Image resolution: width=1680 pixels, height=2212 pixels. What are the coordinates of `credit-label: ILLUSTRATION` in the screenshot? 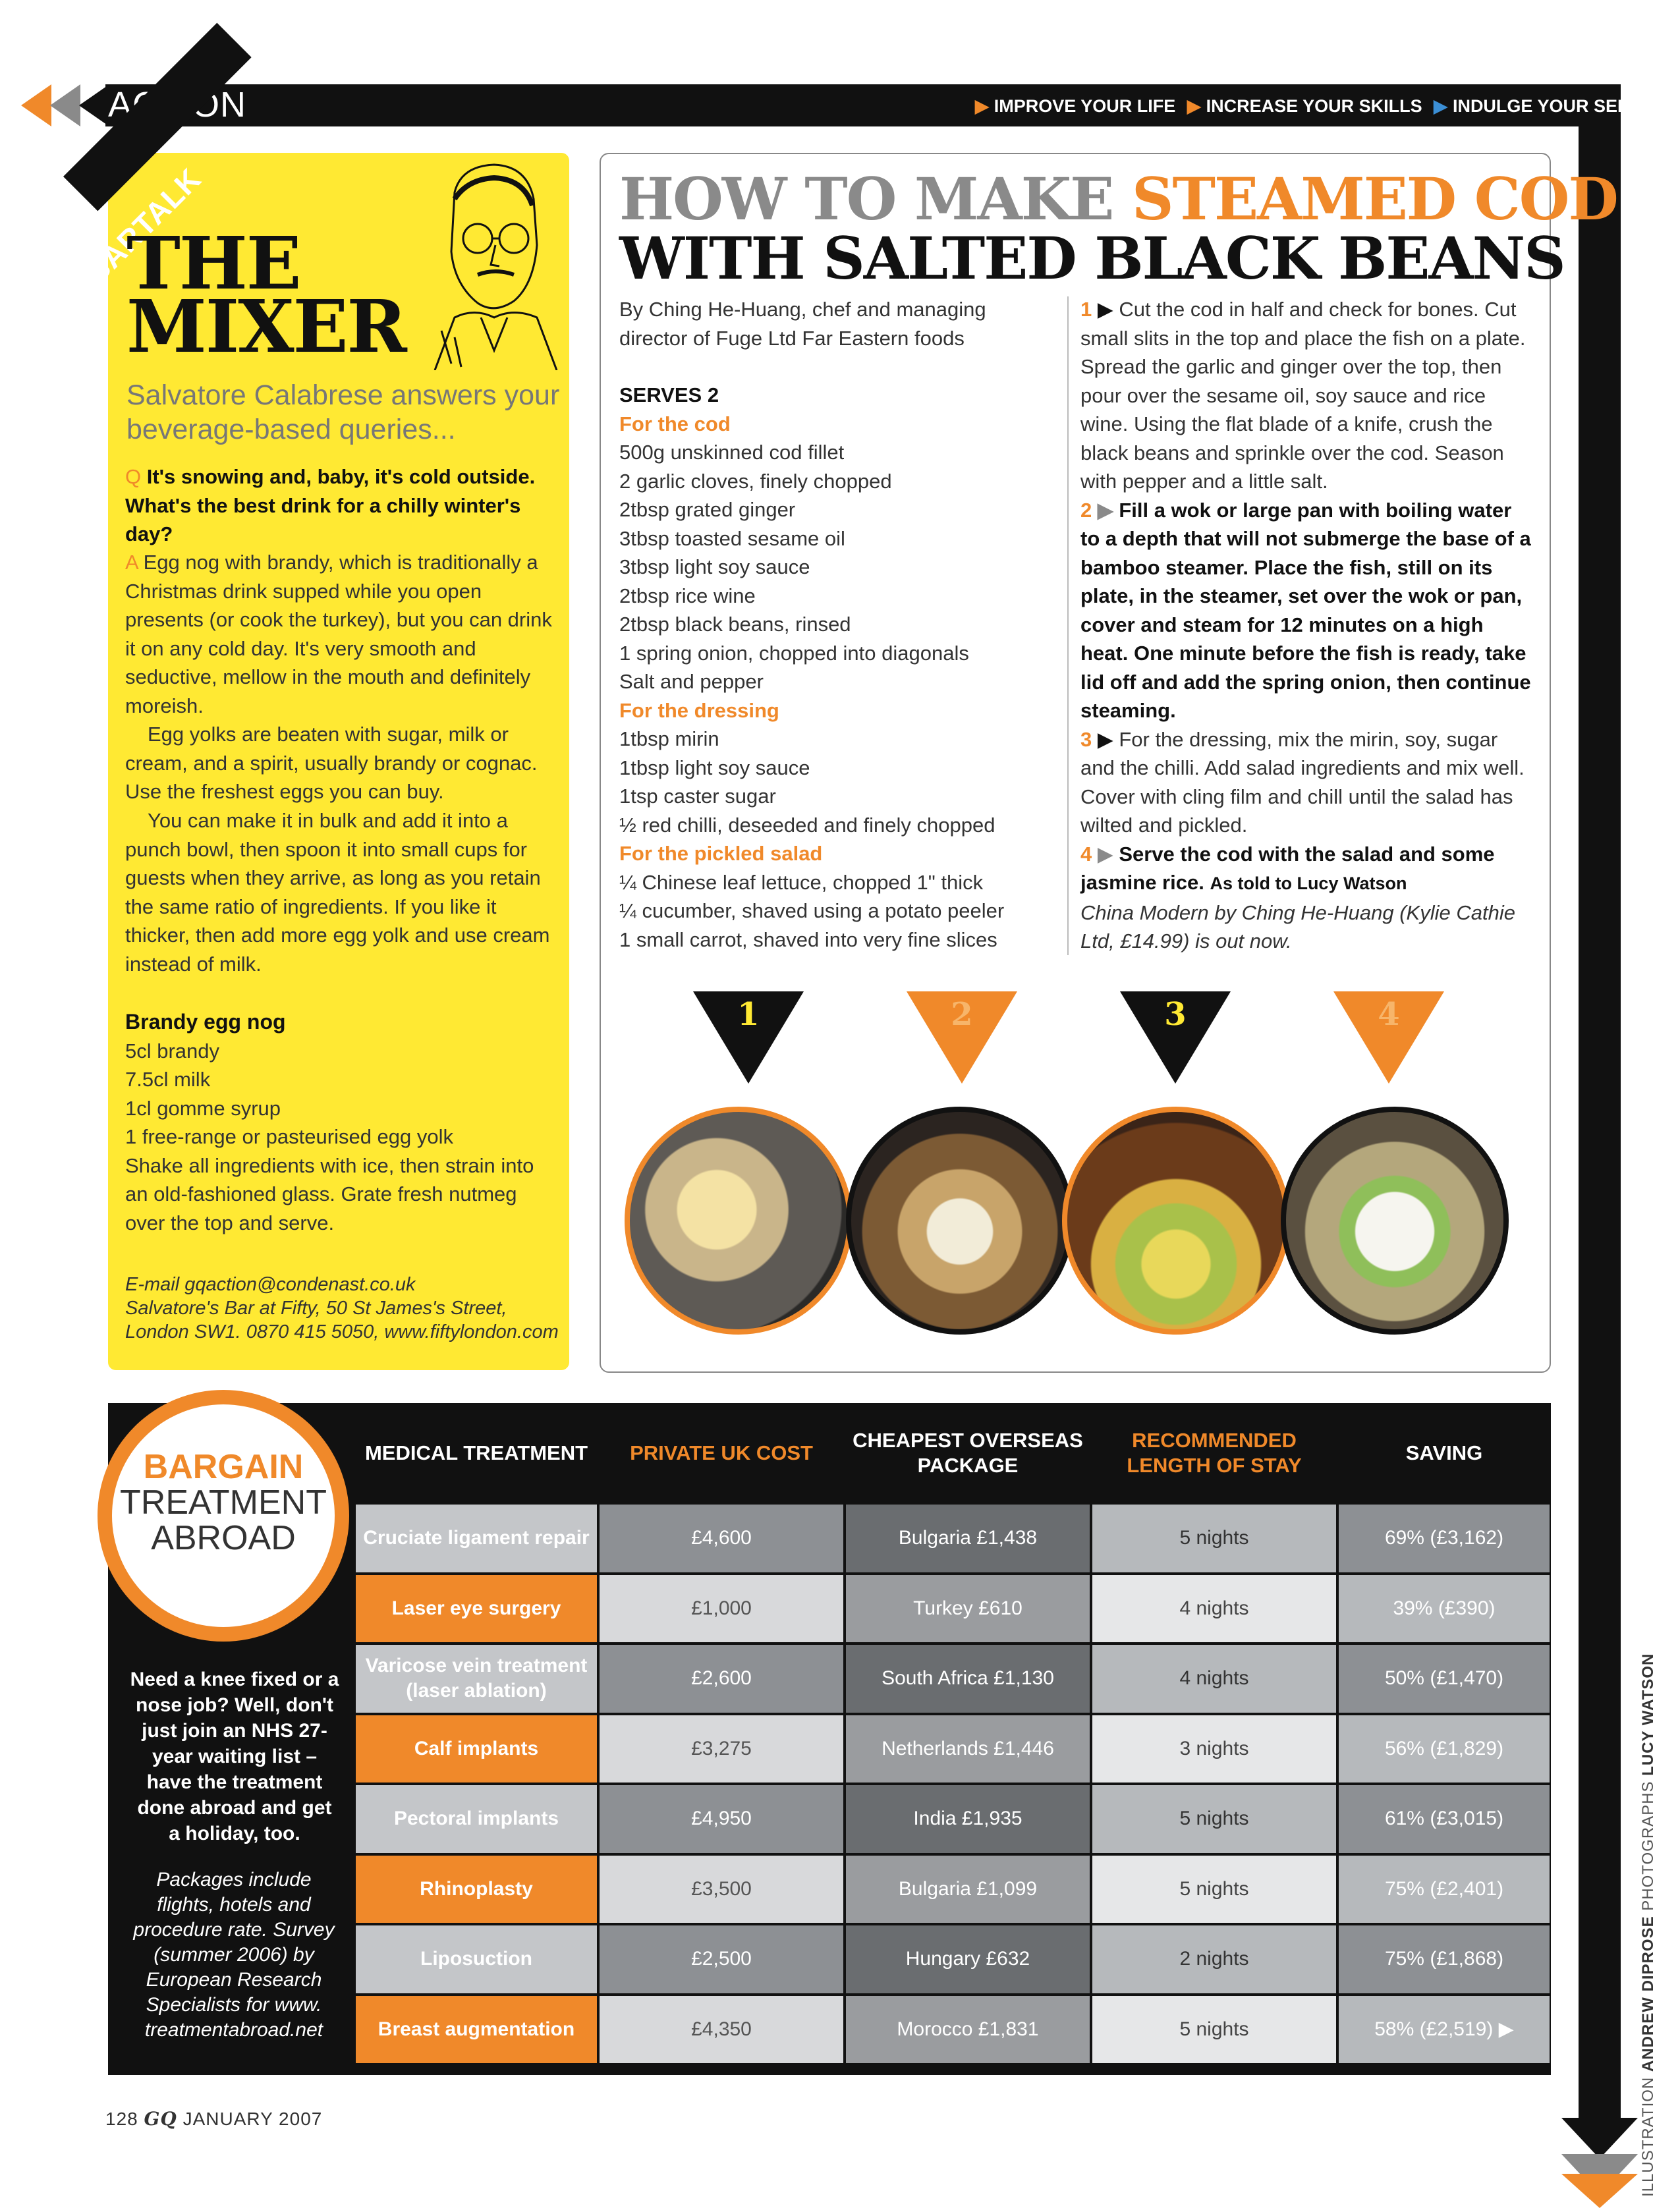 It's located at (1648, 2136).